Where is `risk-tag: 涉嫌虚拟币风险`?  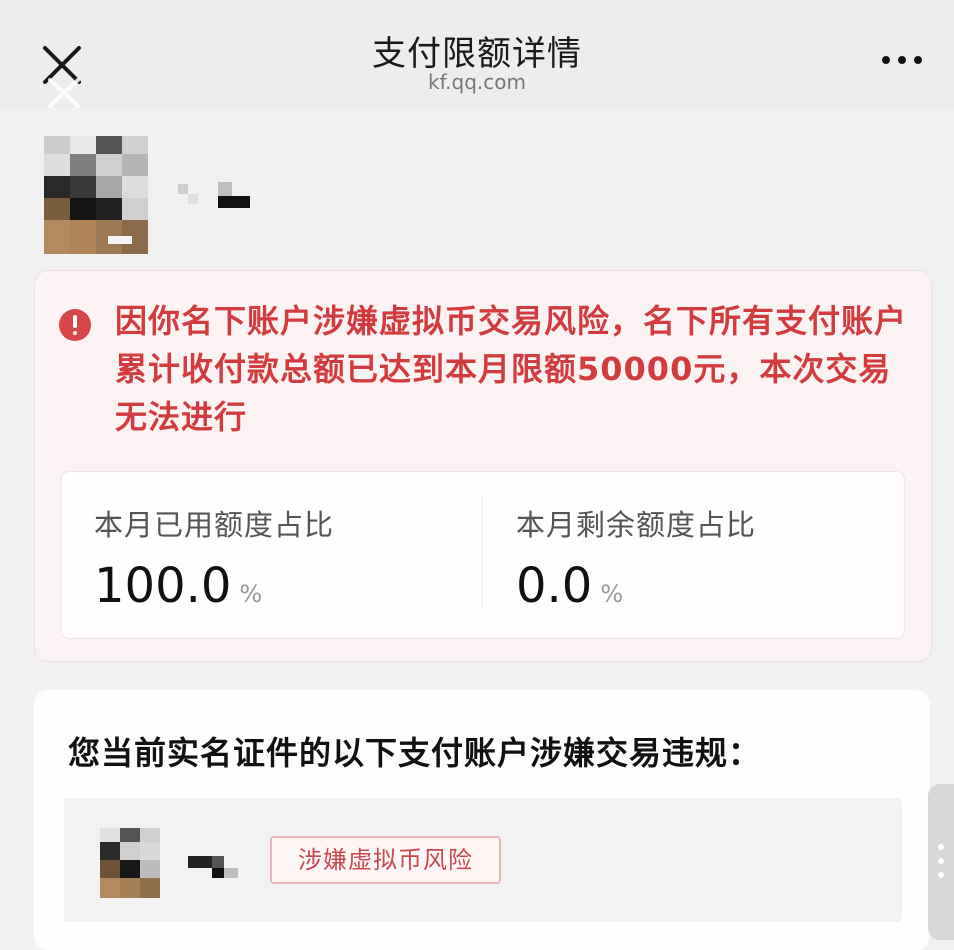
risk-tag: 涉嫌虚拟币风险 is located at coordinates (385, 860).